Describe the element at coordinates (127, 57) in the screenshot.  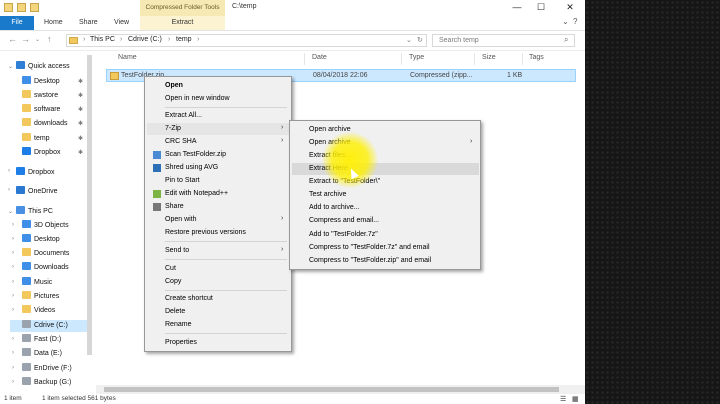
I see `column-name: Name` at that location.